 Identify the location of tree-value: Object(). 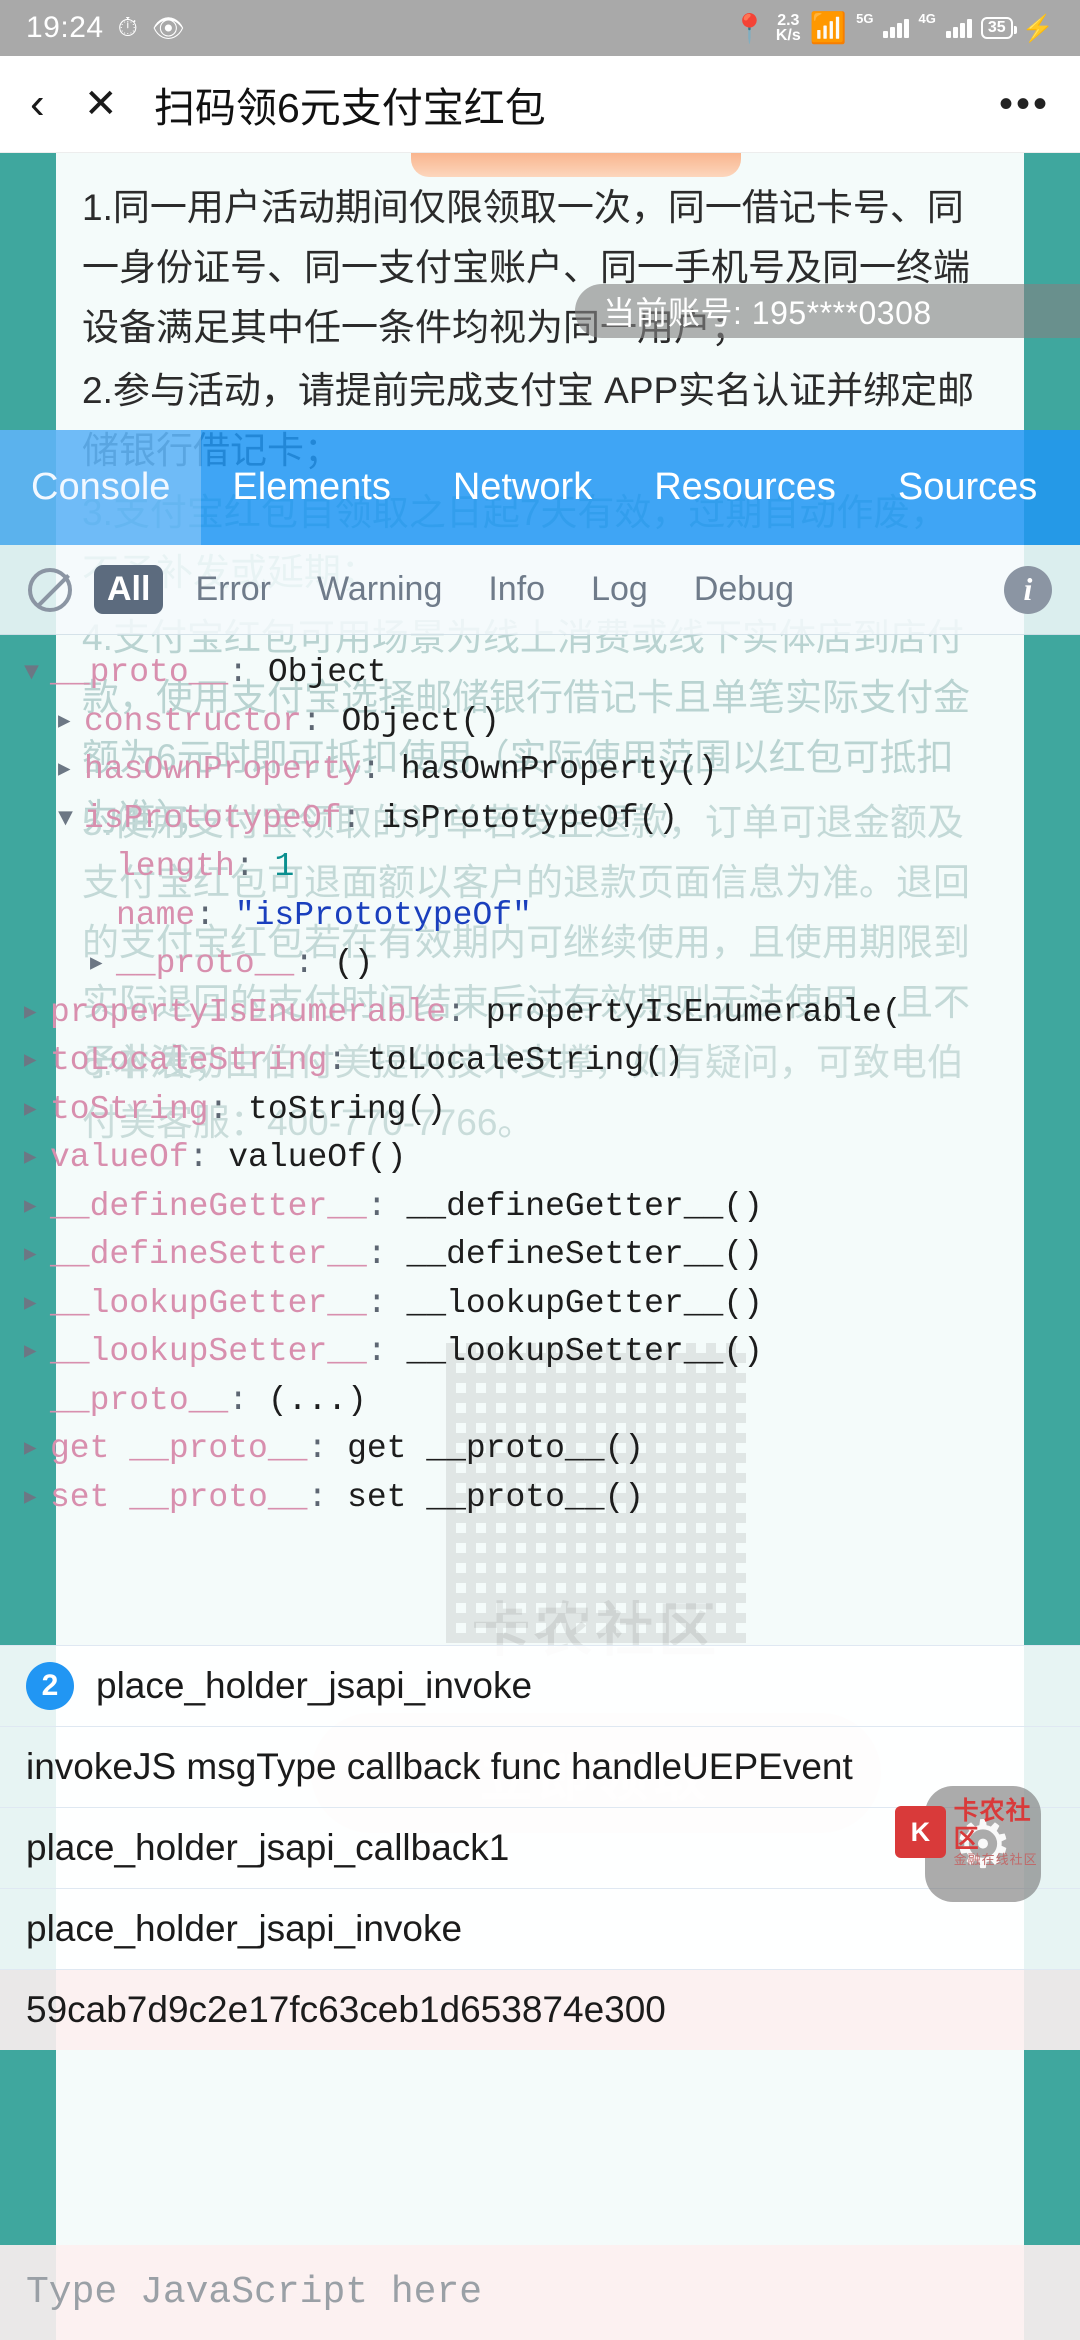
(420, 721).